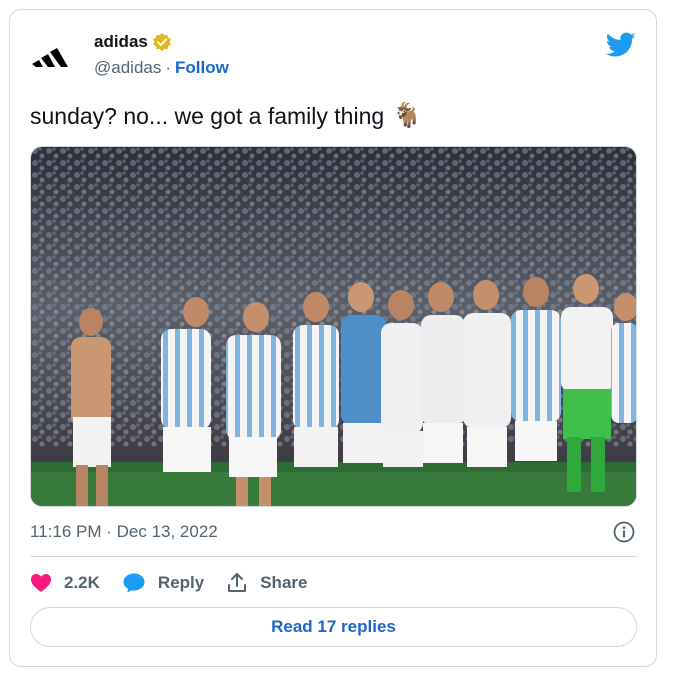 This screenshot has width=682, height=676. I want to click on tweet-text: sunday? no... we got a family thing 🐐, so click(226, 116).